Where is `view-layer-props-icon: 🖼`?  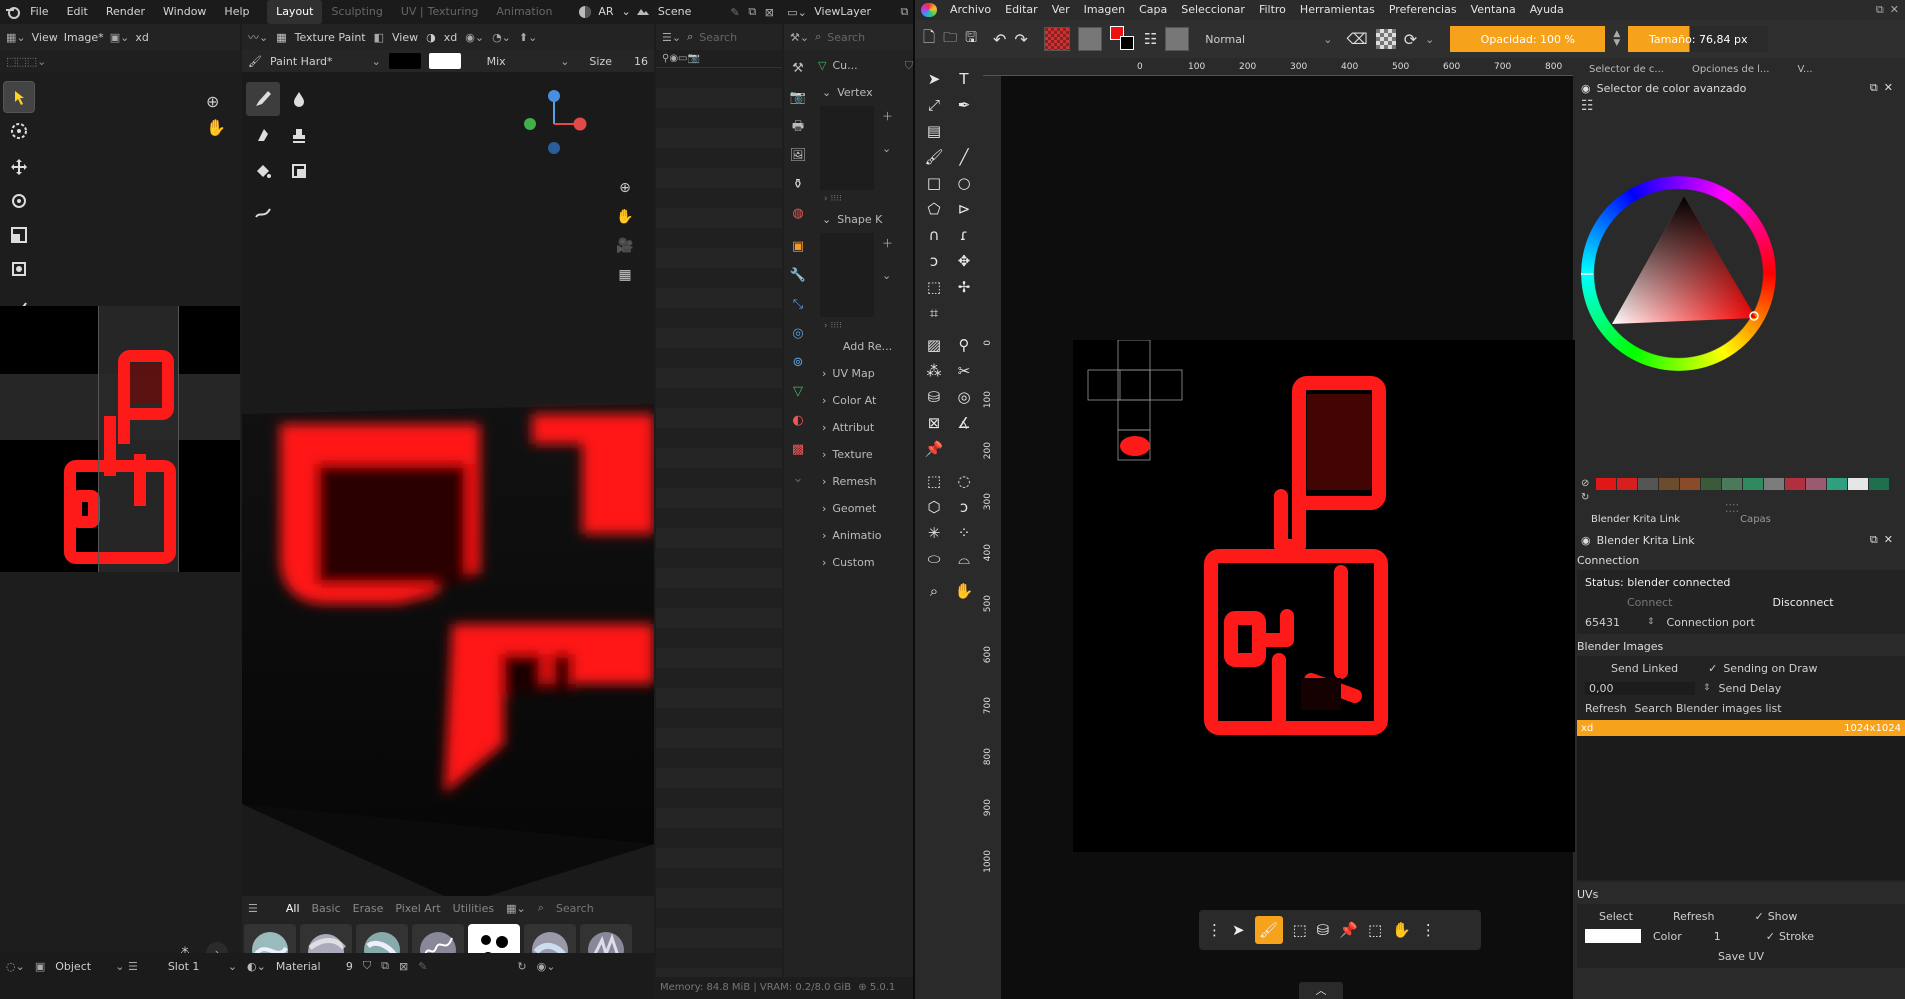 view-layer-props-icon: 🖼 is located at coordinates (798, 155).